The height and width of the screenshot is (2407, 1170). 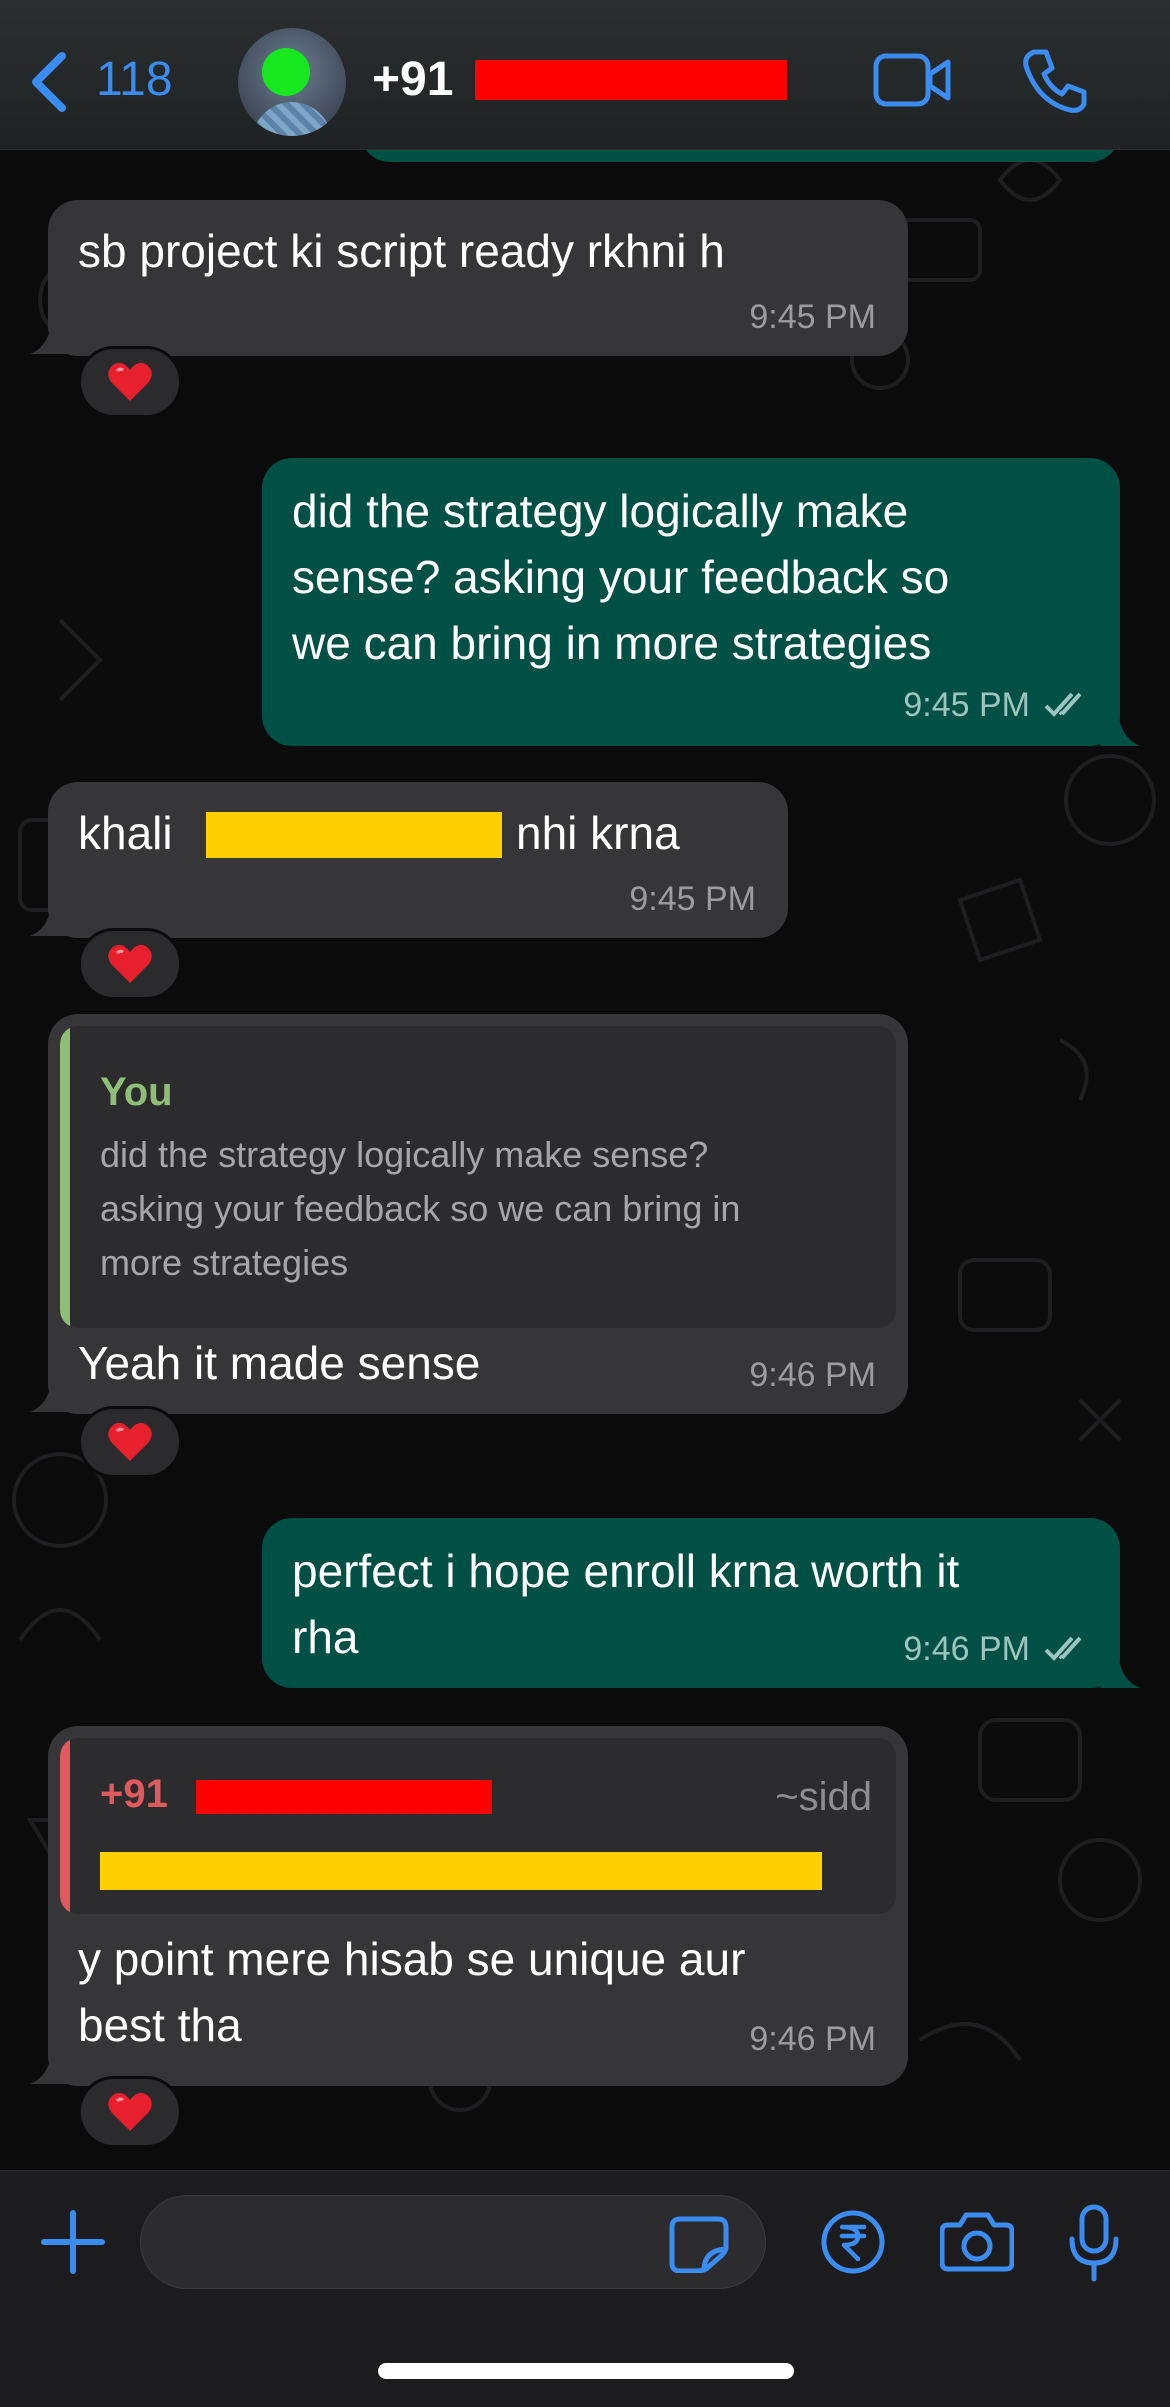 I want to click on avatar, so click(x=292, y=82).